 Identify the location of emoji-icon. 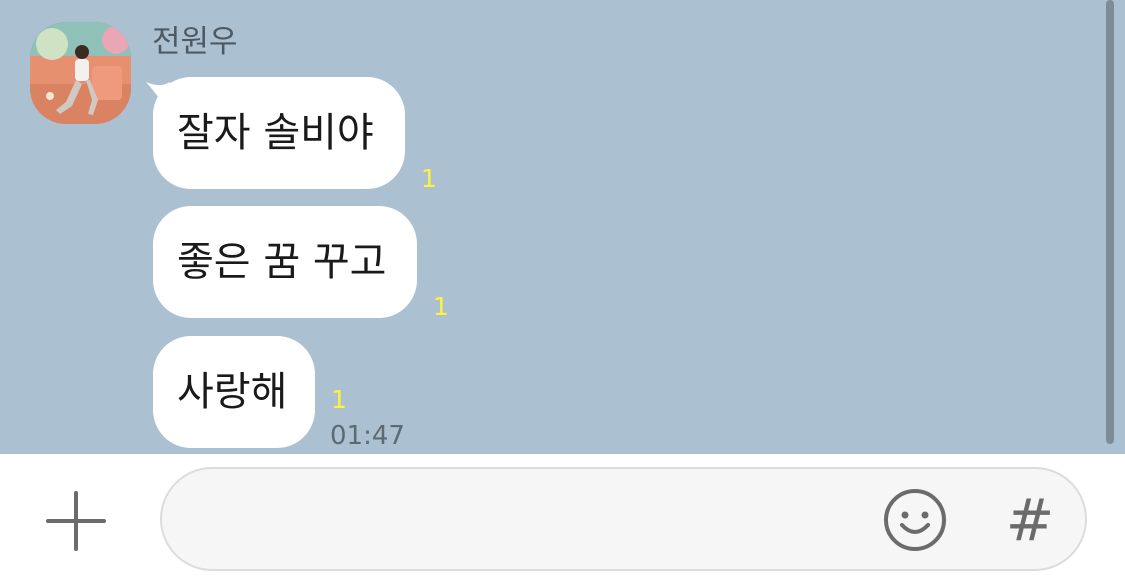
(915, 520).